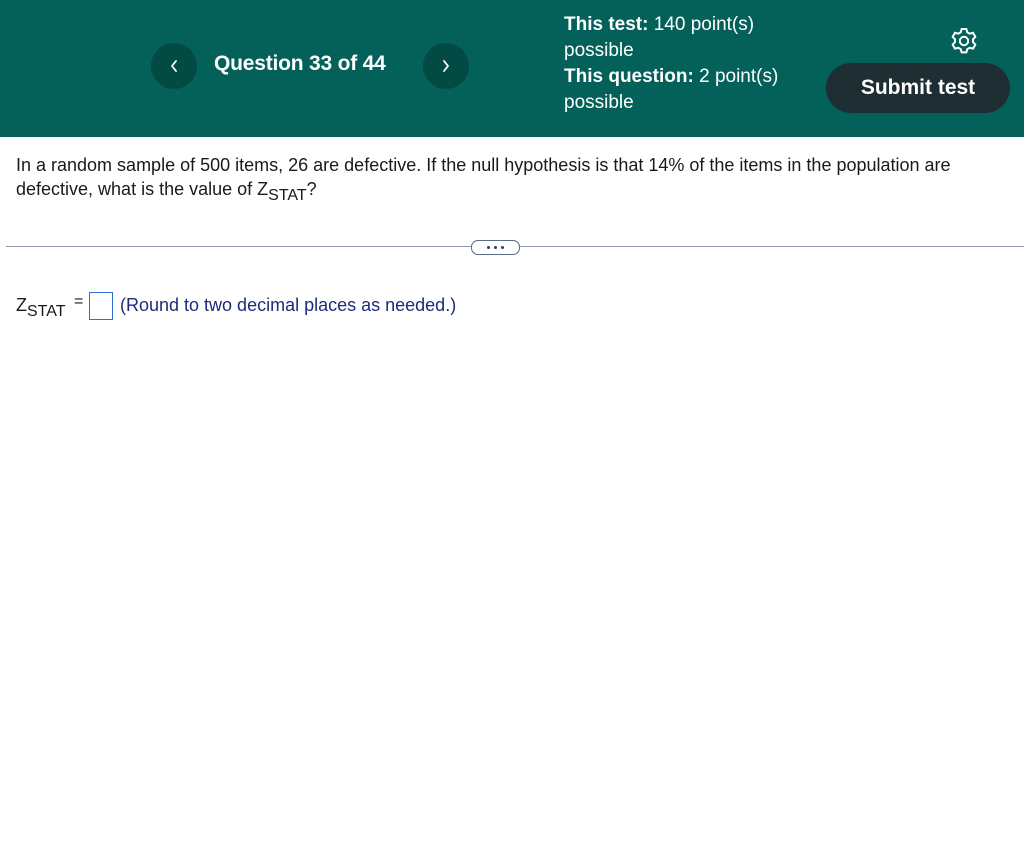  Describe the element at coordinates (46, 311) in the screenshot. I see `answer-var-subscript: STAT` at that location.